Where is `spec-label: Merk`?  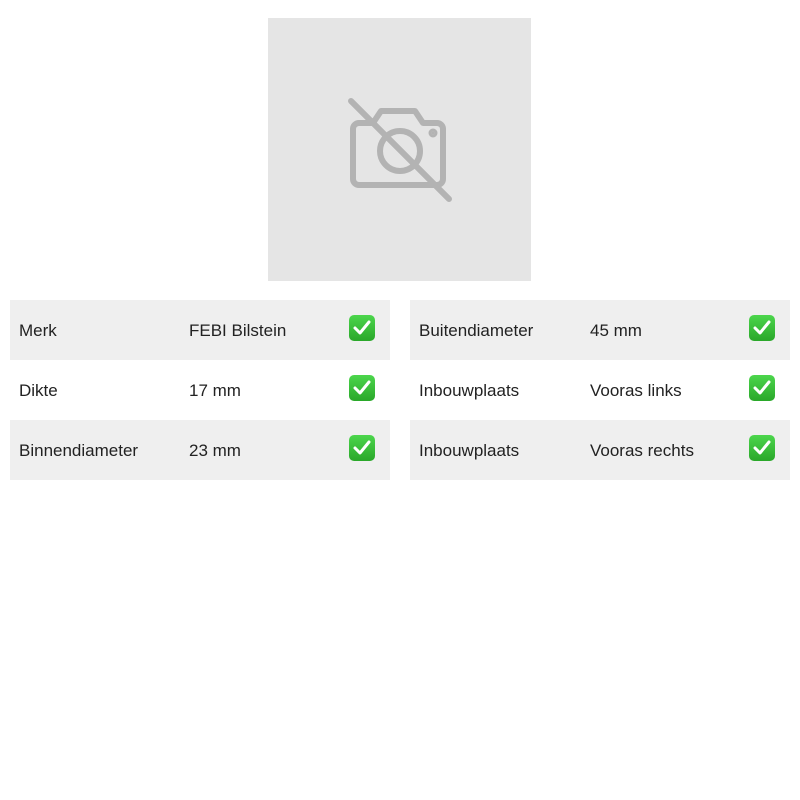 spec-label: Merk is located at coordinates (38, 330).